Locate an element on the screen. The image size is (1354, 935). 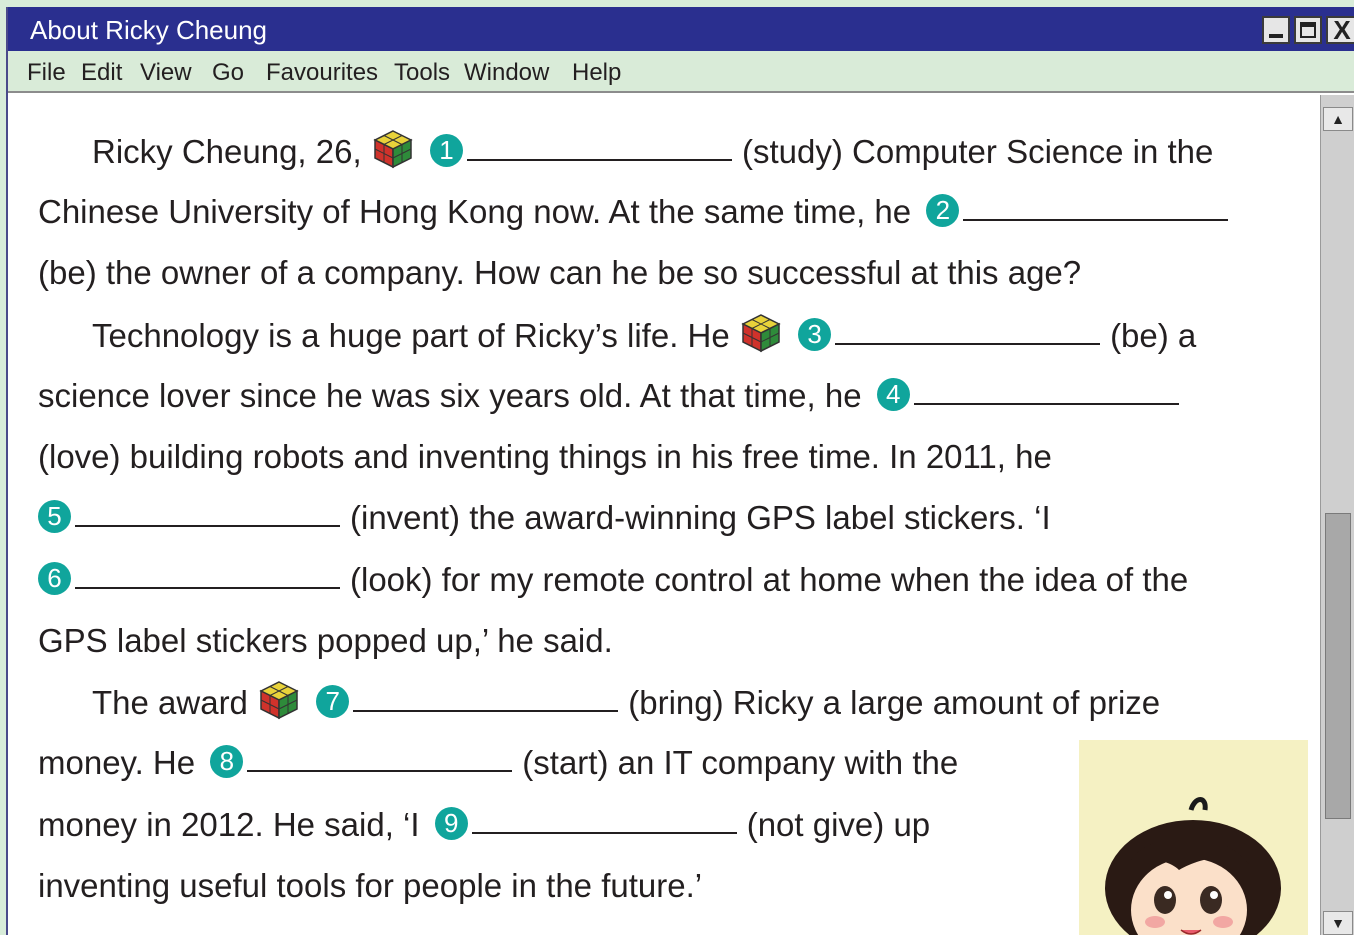
question-number-7: 7 is located at coordinates (333, 701).